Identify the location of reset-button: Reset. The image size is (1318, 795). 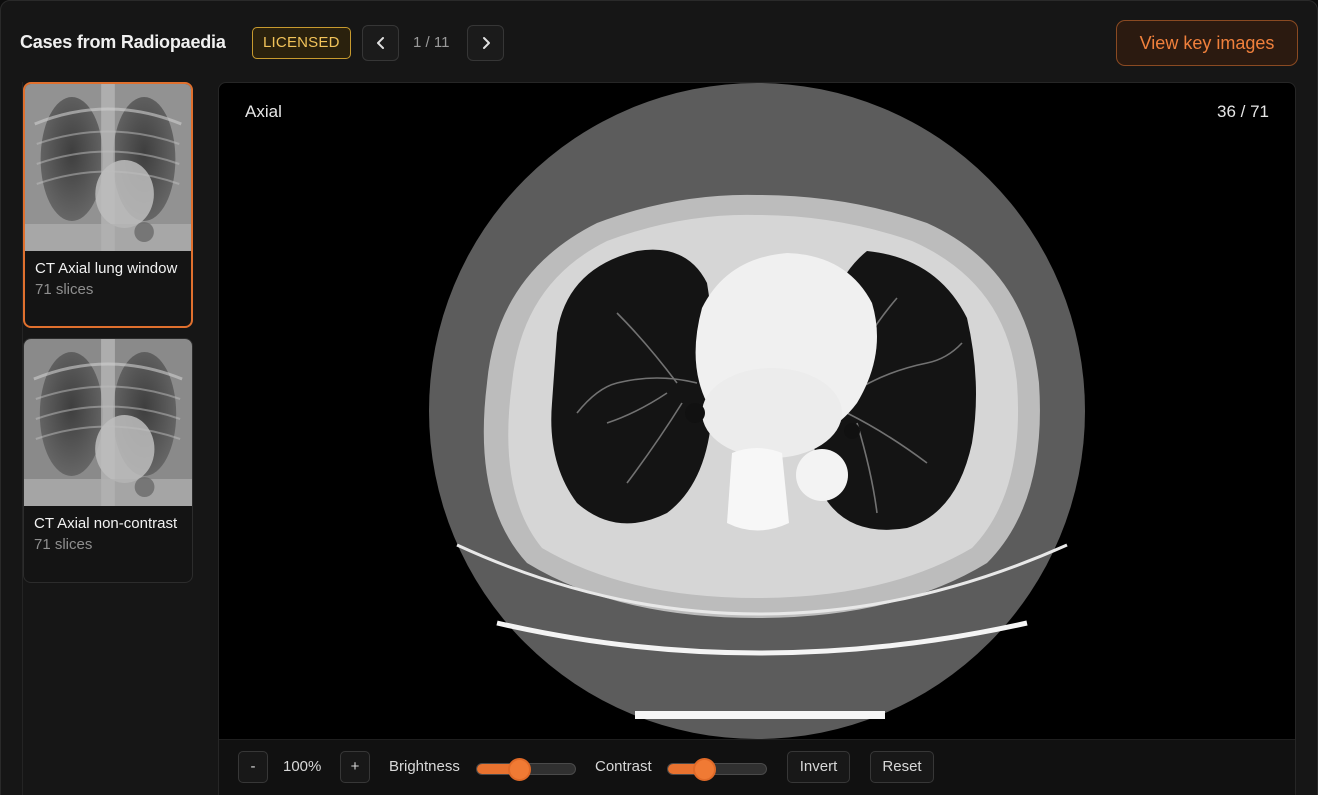
(902, 767).